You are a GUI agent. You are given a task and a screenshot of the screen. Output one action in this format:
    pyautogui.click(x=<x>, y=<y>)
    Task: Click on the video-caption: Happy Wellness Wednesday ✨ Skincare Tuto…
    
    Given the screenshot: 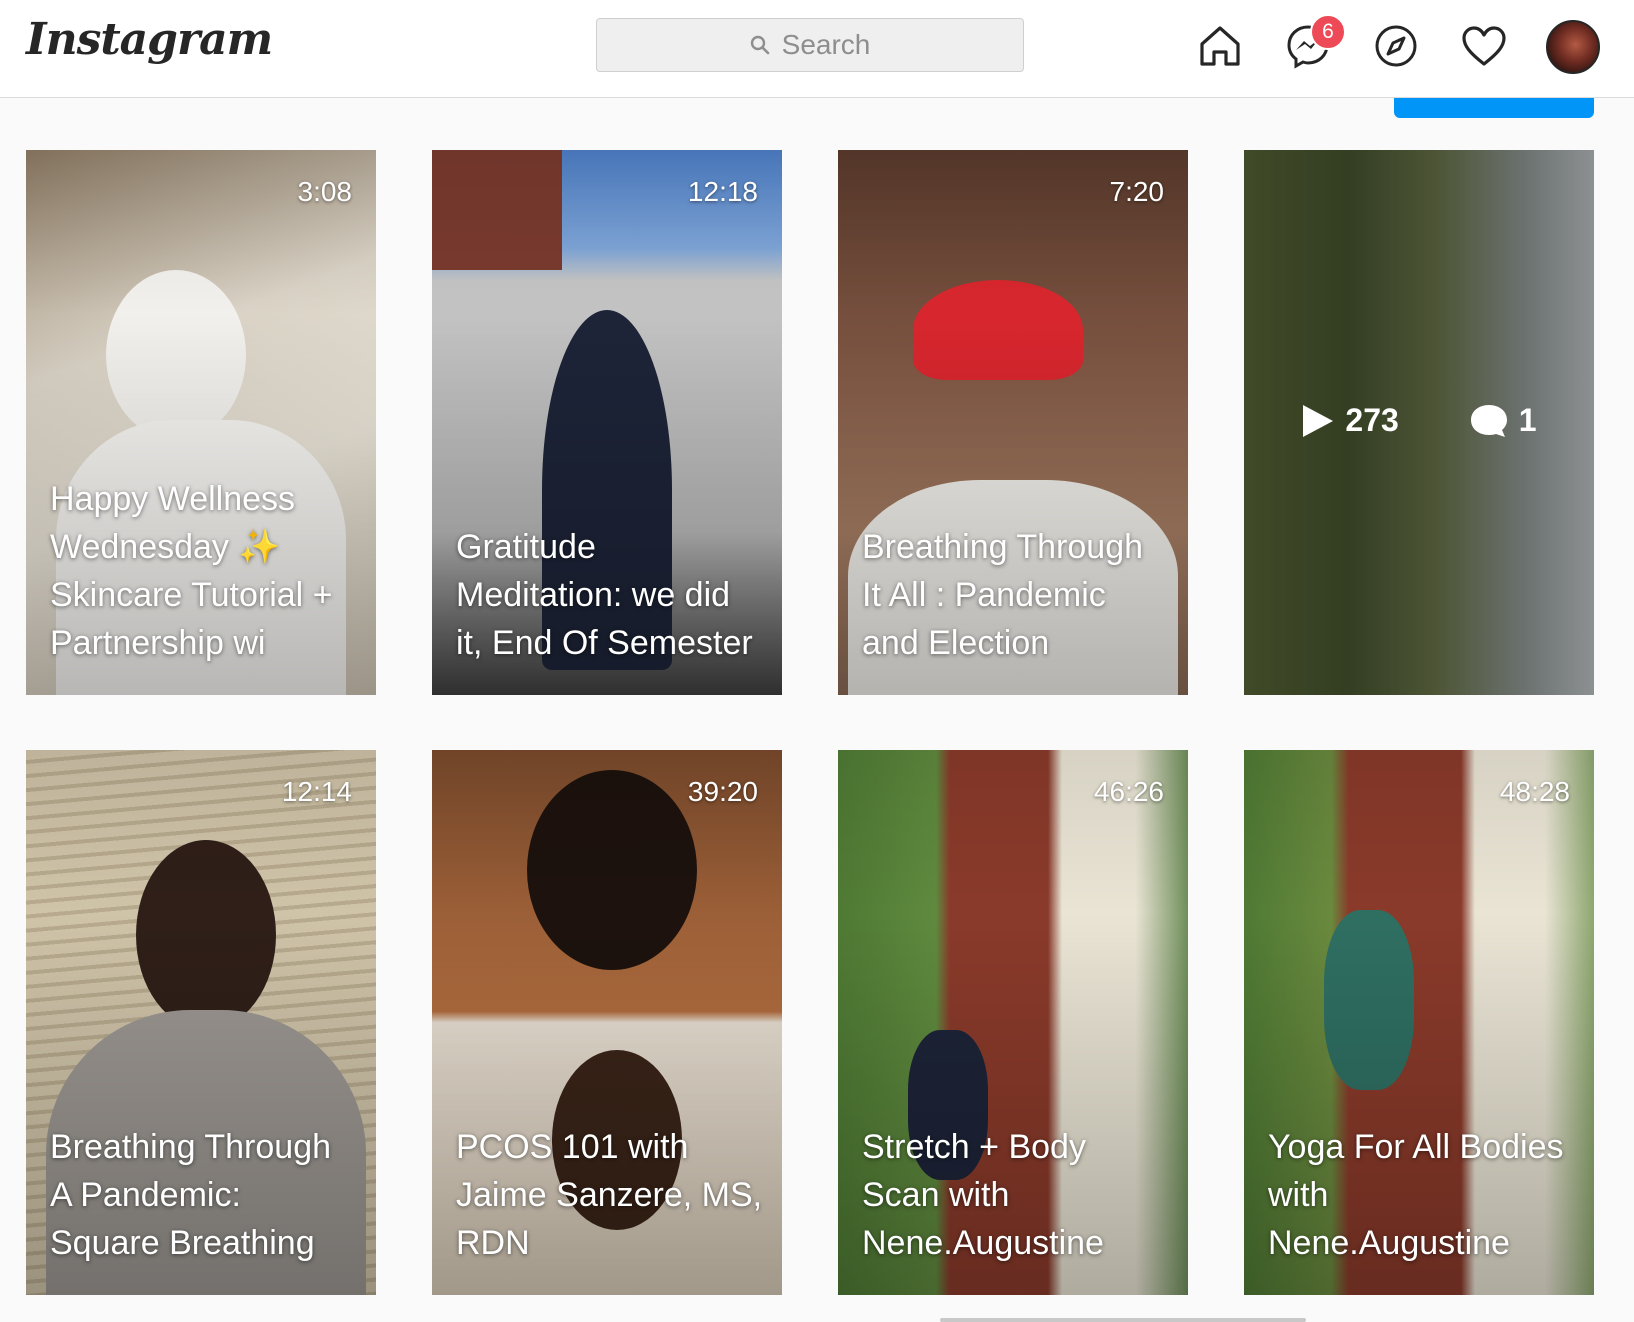 What is the action you would take?
    pyautogui.click(x=191, y=571)
    